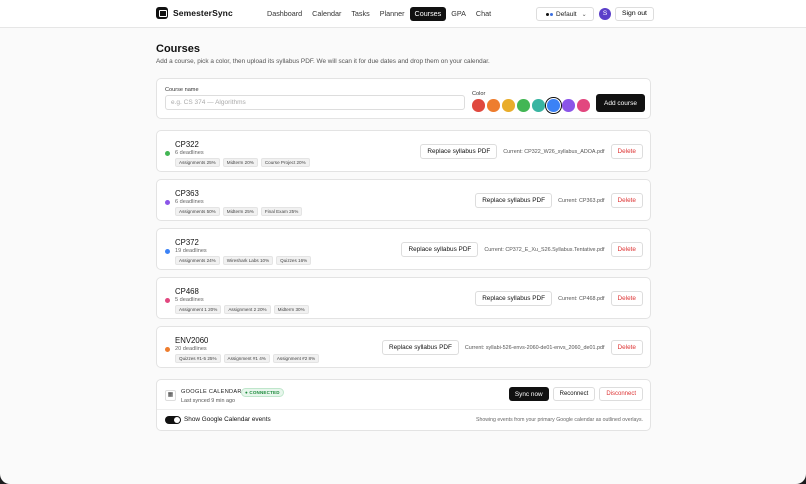  What do you see at coordinates (620, 103) in the screenshot?
I see `add-course-button: Add course` at bounding box center [620, 103].